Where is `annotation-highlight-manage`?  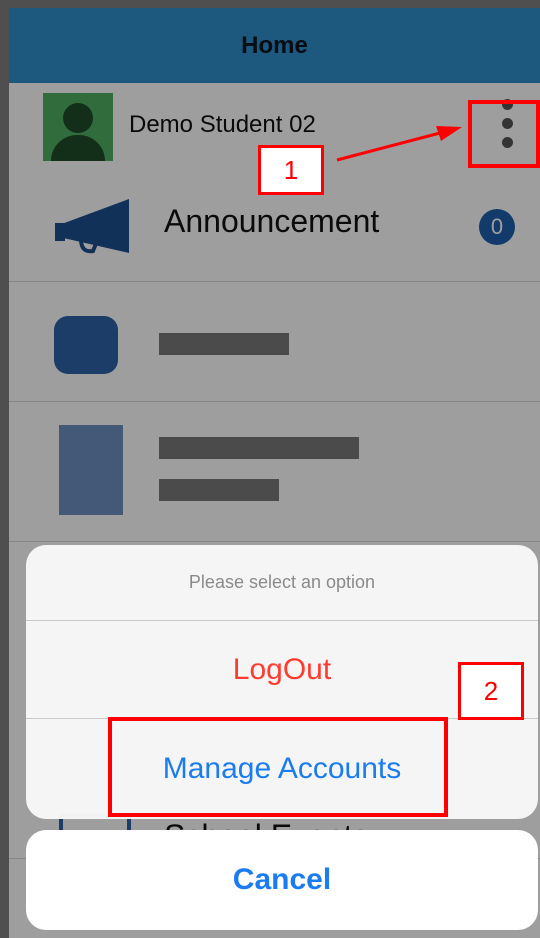
annotation-highlight-manage is located at coordinates (278, 767).